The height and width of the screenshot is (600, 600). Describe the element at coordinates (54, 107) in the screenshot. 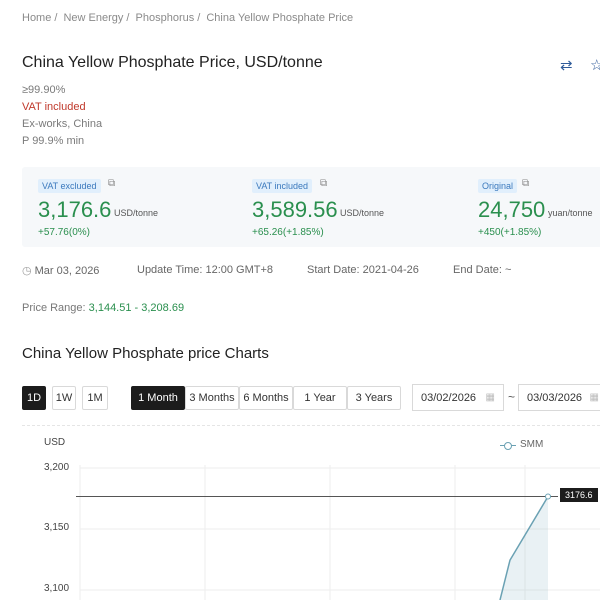

I see `spec-vat: VAT included` at that location.